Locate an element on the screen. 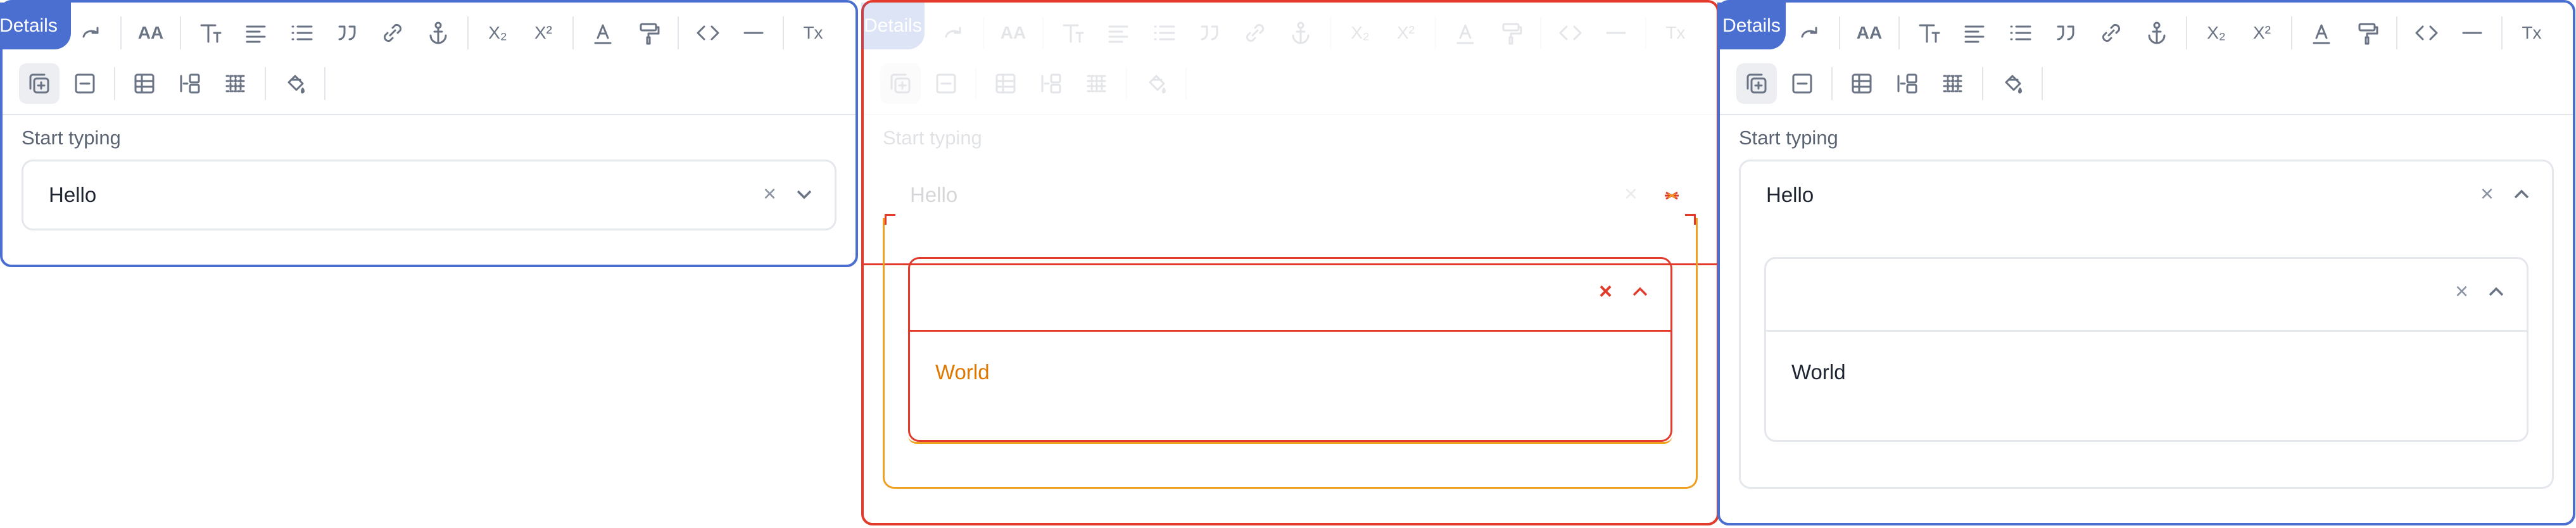 The image size is (2576, 528). select-combobox: Hello × is located at coordinates (429, 195).